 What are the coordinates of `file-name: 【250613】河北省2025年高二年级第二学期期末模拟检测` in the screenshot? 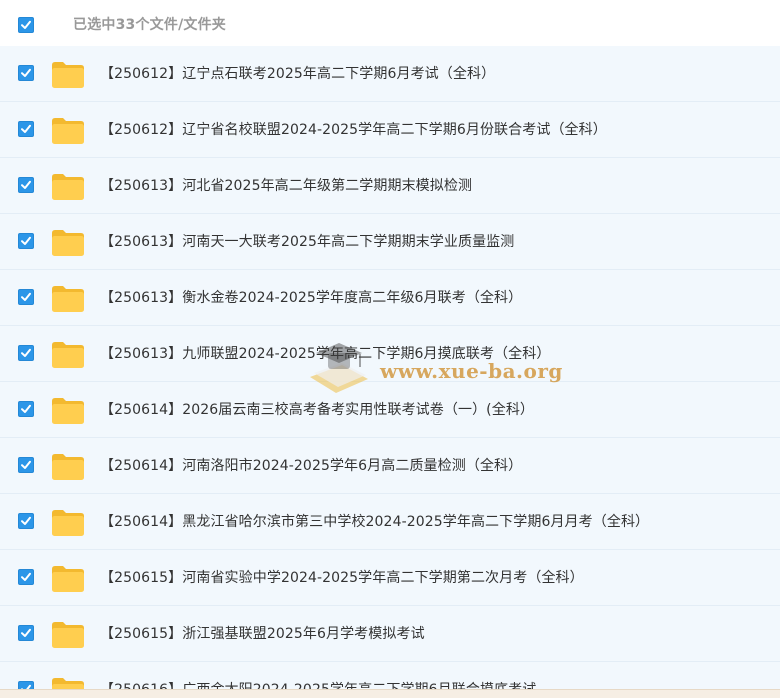 It's located at (286, 185).